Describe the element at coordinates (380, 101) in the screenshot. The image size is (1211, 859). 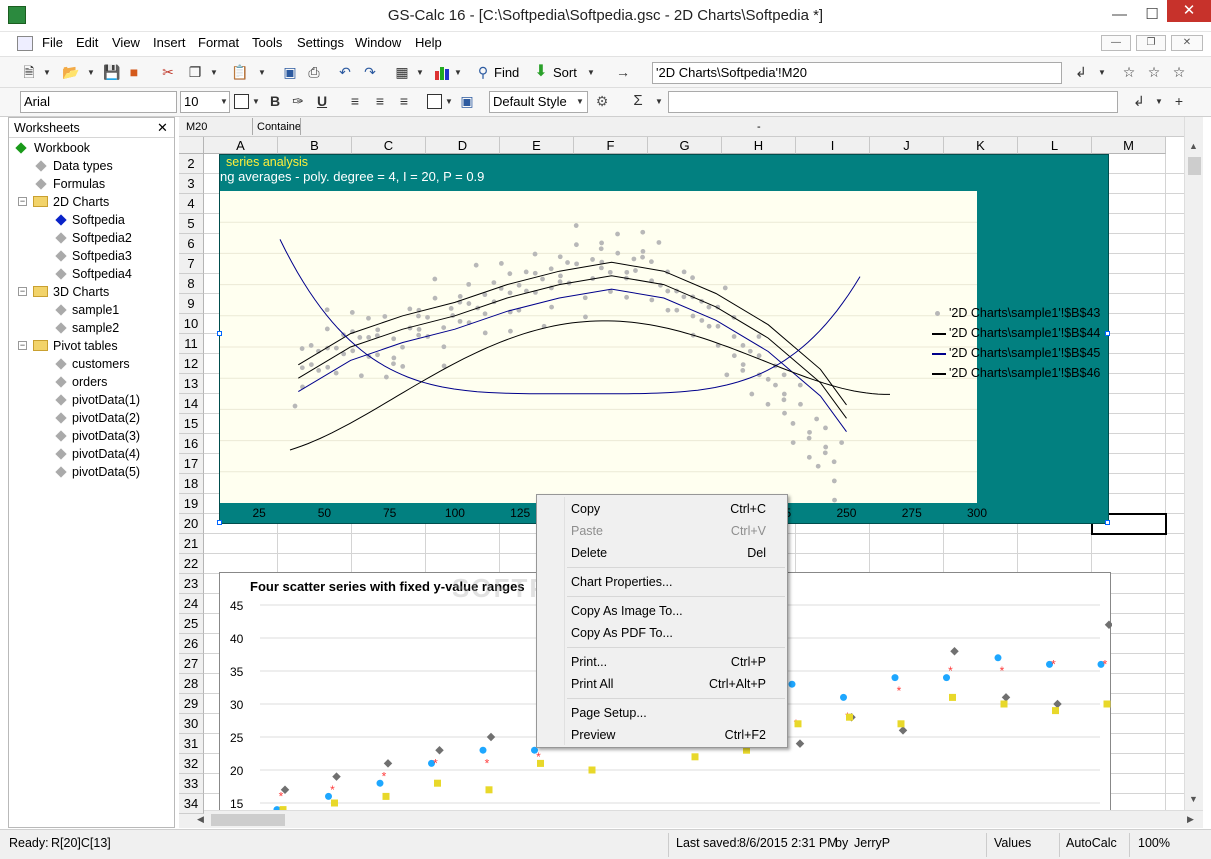
I see `align-center-icon: ≡` at that location.